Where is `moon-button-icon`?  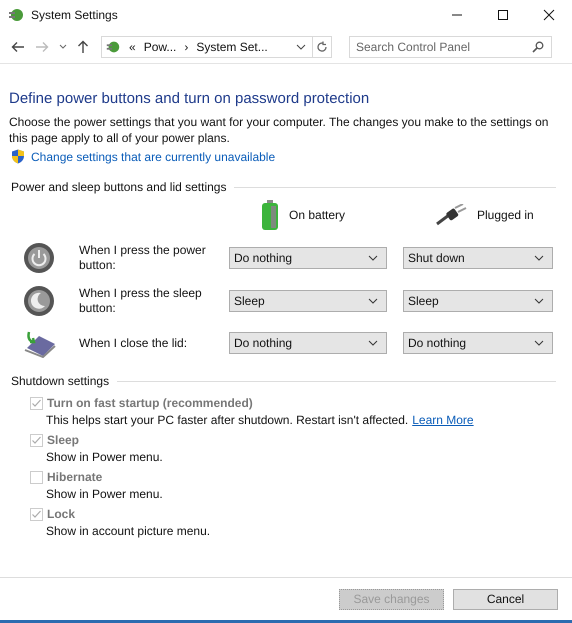
moon-button-icon is located at coordinates (39, 301).